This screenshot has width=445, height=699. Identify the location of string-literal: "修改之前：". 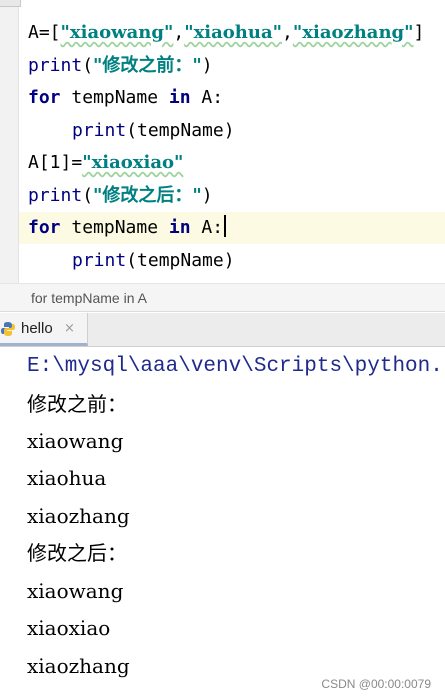
(147, 65).